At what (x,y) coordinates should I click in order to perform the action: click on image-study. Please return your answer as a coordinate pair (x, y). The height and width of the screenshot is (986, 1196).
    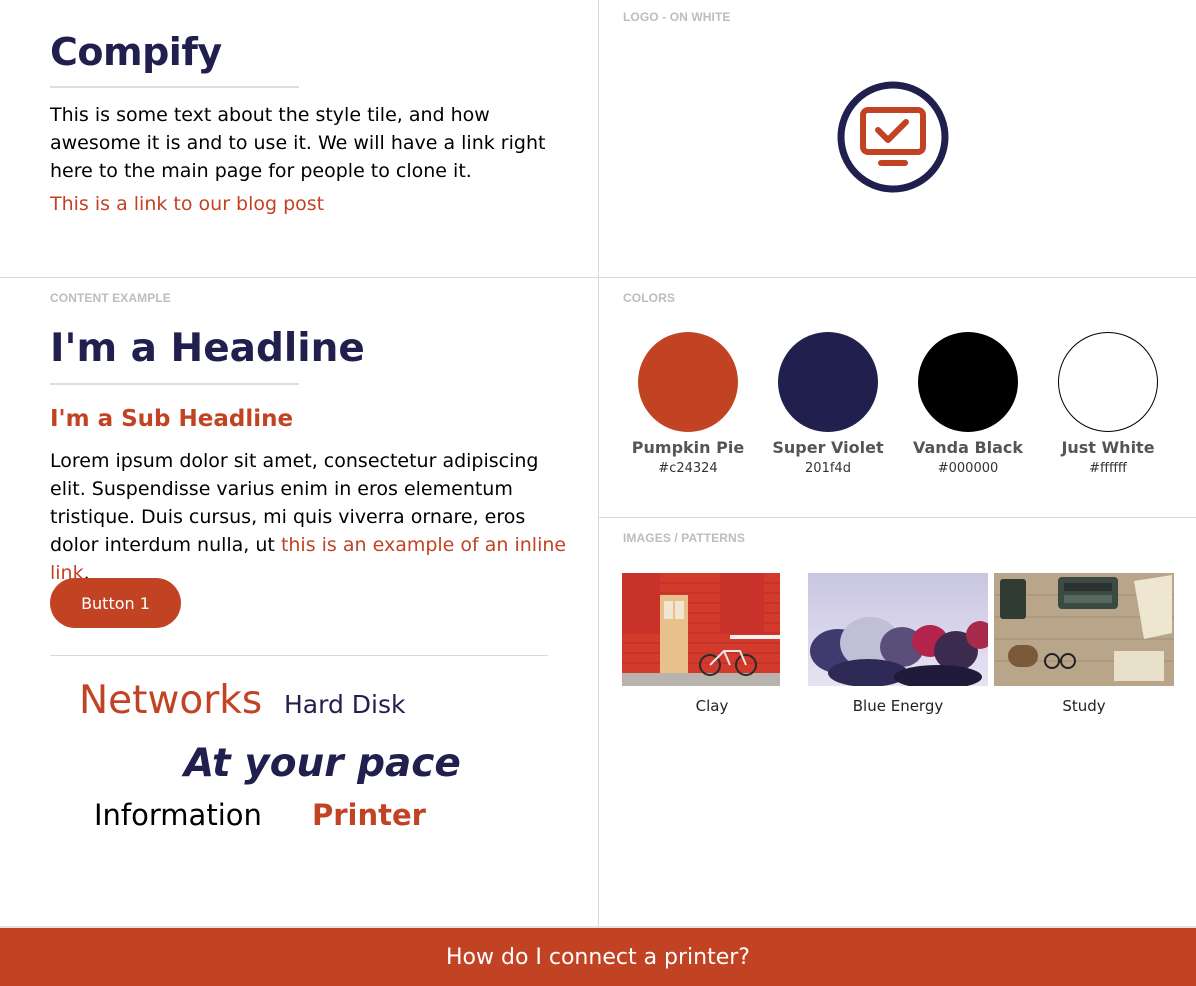
    Looking at the image, I should click on (1084, 629).